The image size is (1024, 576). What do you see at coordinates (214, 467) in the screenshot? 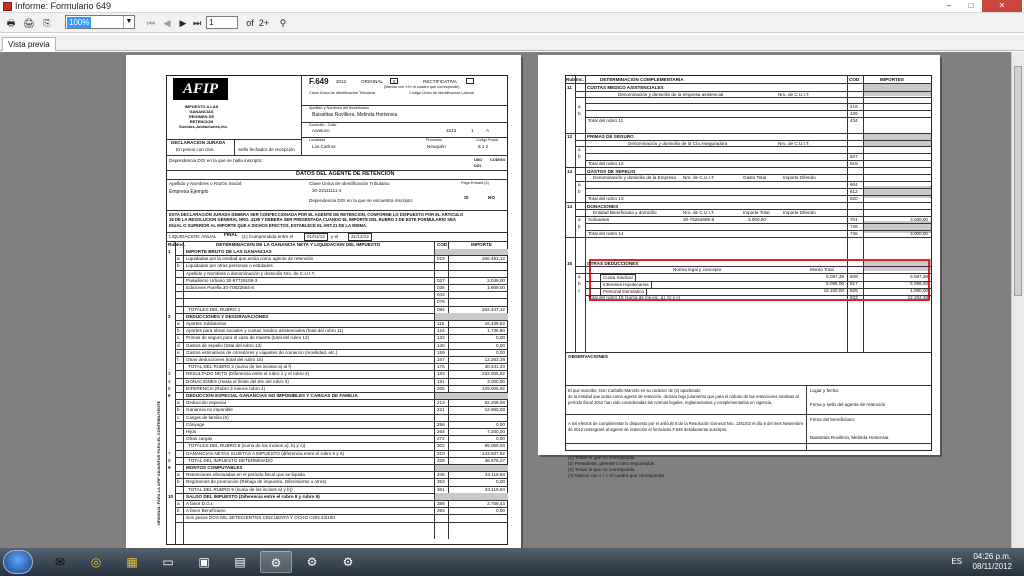
I see `row-desc: MONTOS COMPUTABLES` at bounding box center [214, 467].